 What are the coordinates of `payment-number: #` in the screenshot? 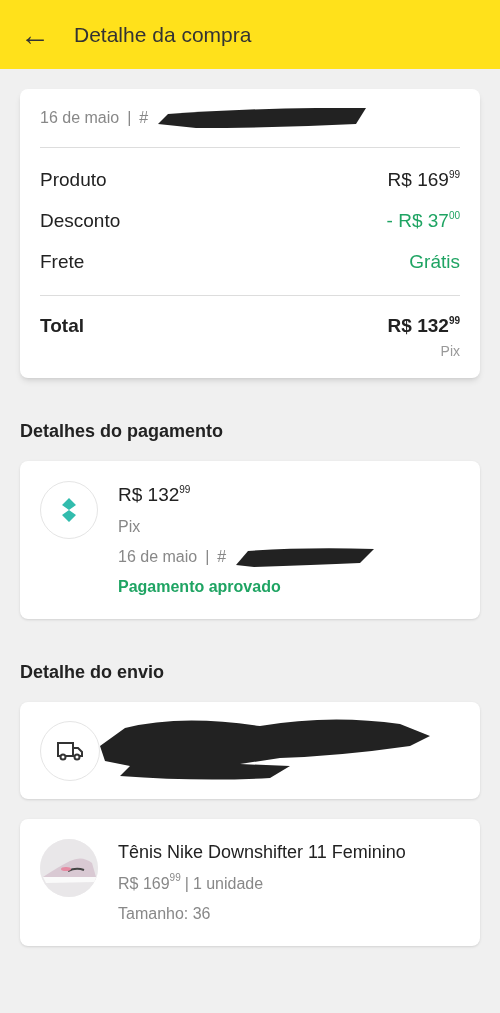 It's located at (222, 557).